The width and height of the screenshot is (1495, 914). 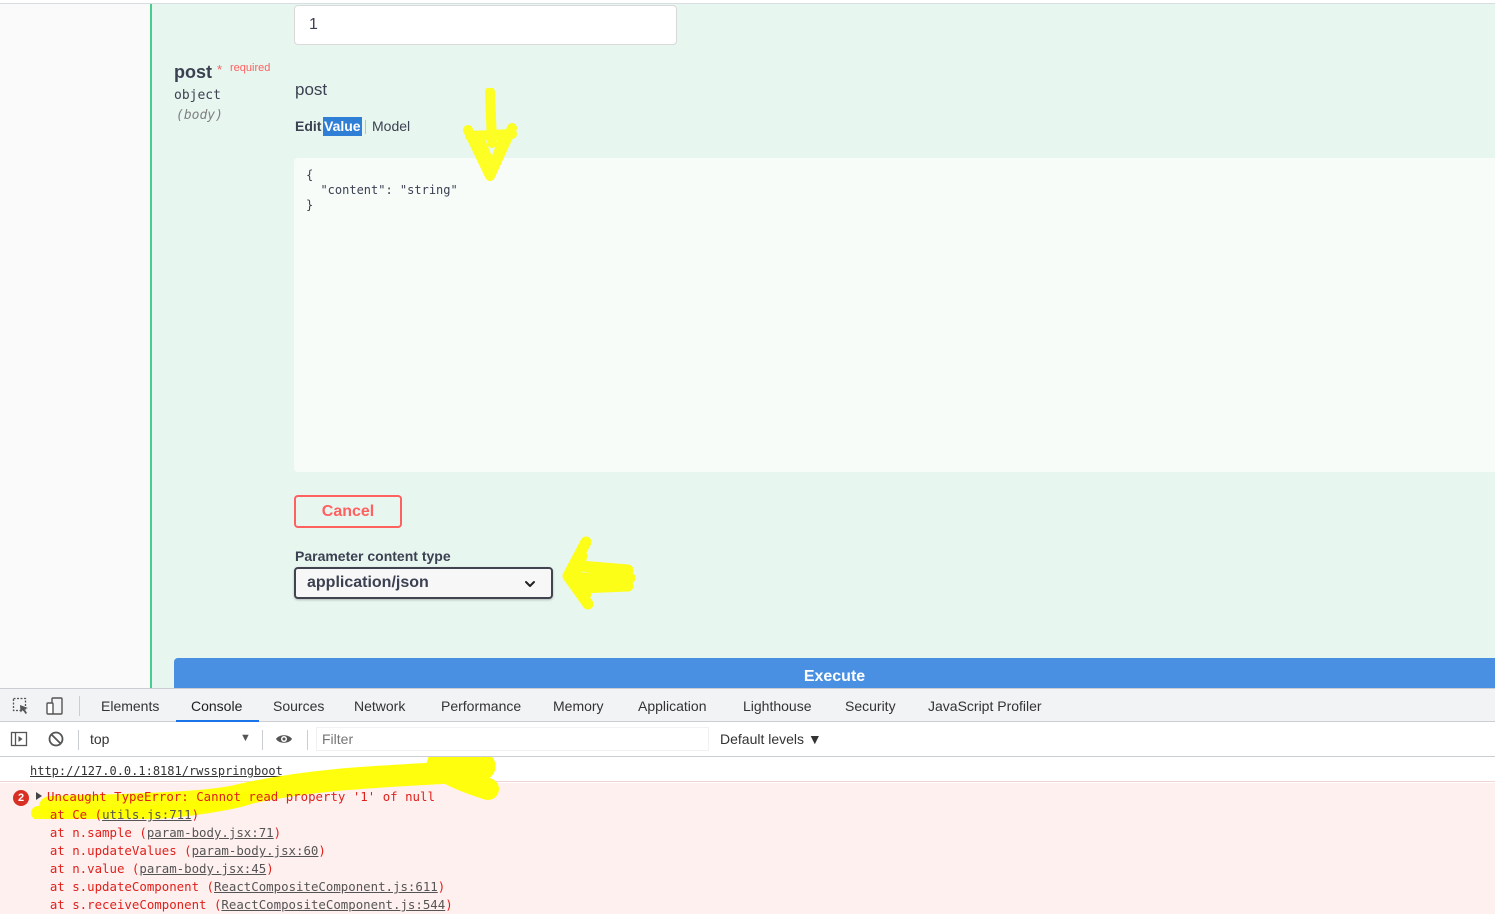 What do you see at coordinates (771, 739) in the screenshot?
I see `log-levels-dropdown: Default levels ▼` at bounding box center [771, 739].